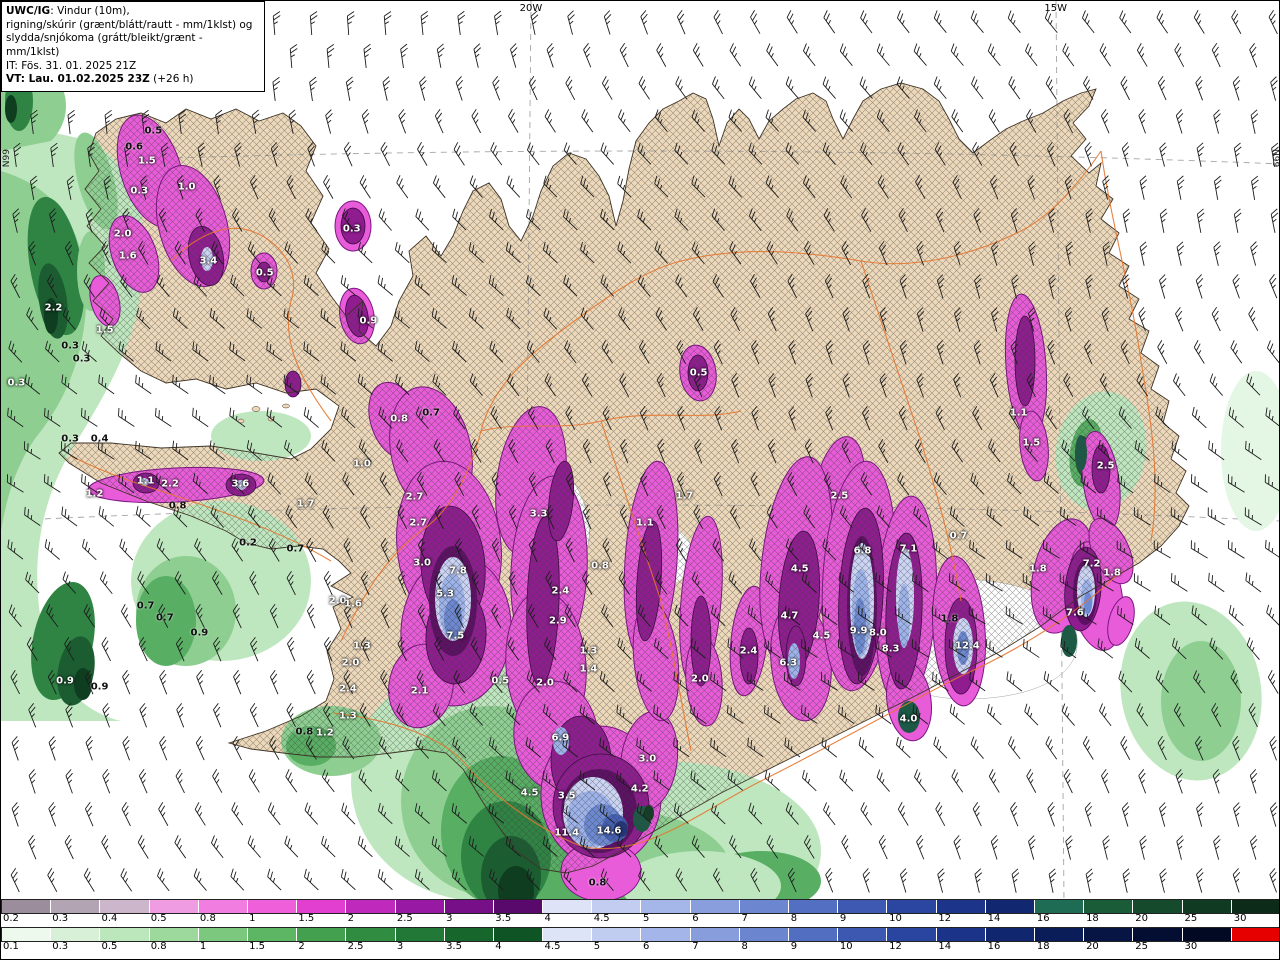  Describe the element at coordinates (695, 918) in the screenshot. I see `colorbar-tick-label: 6` at that location.